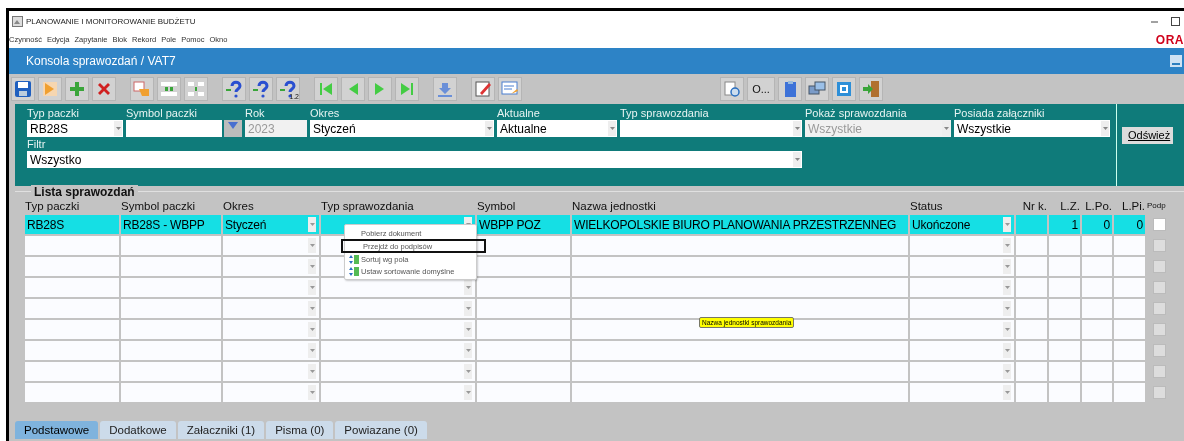 The image size is (1184, 441). I want to click on tab: Załaczniki (1), so click(221, 430).